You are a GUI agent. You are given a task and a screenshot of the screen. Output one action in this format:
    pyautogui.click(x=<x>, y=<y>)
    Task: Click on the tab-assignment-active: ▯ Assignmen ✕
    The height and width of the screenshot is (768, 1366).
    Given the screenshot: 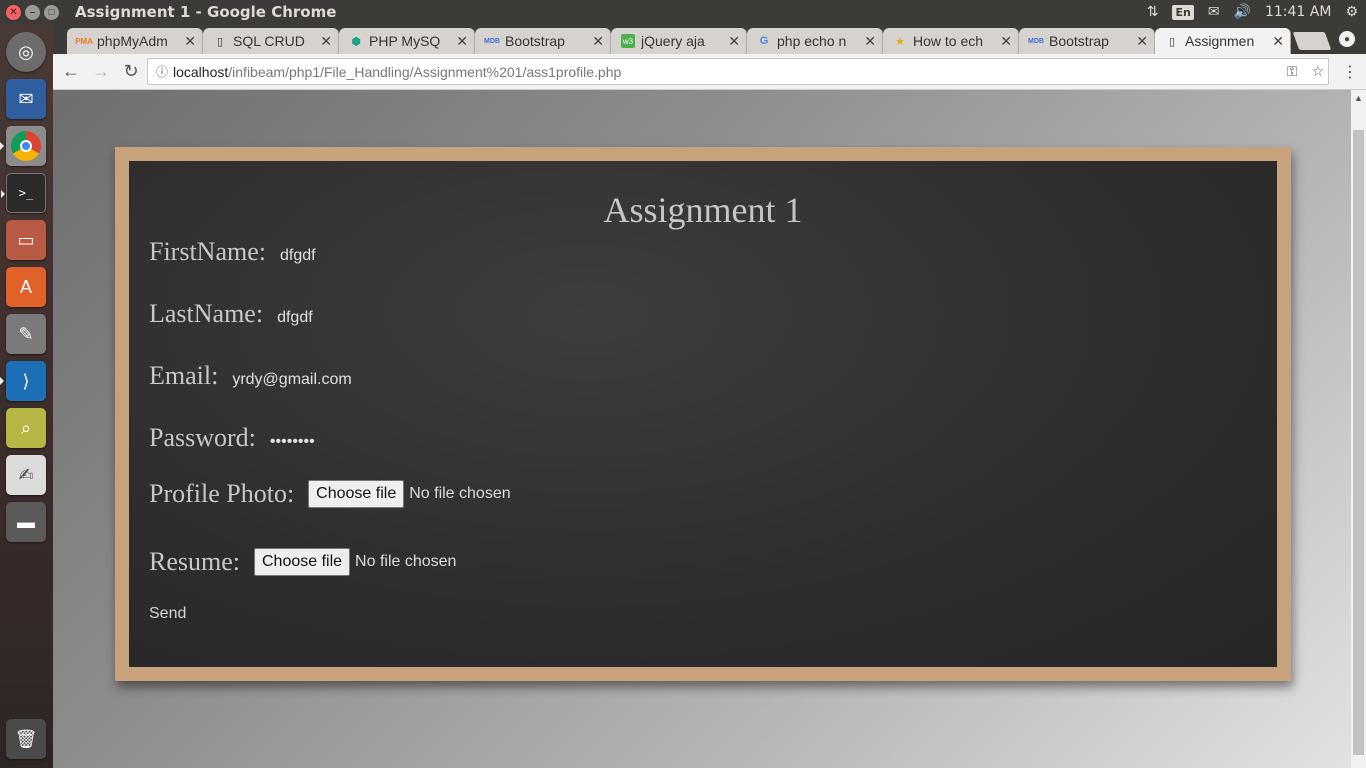 What is the action you would take?
    pyautogui.click(x=1223, y=41)
    